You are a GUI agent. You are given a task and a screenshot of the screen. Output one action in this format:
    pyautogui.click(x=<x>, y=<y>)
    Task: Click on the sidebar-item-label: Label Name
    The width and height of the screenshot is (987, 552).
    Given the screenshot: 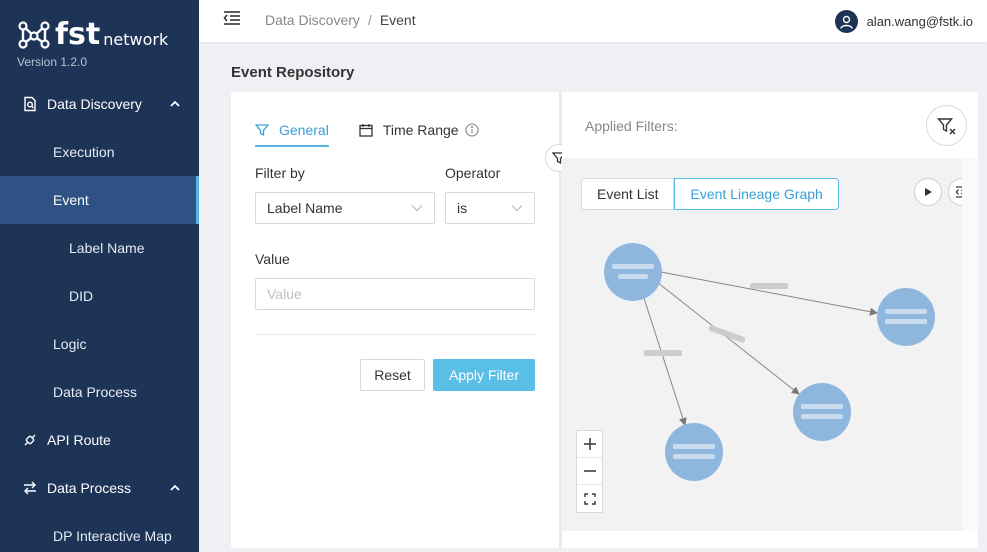 What is the action you would take?
    pyautogui.click(x=107, y=248)
    